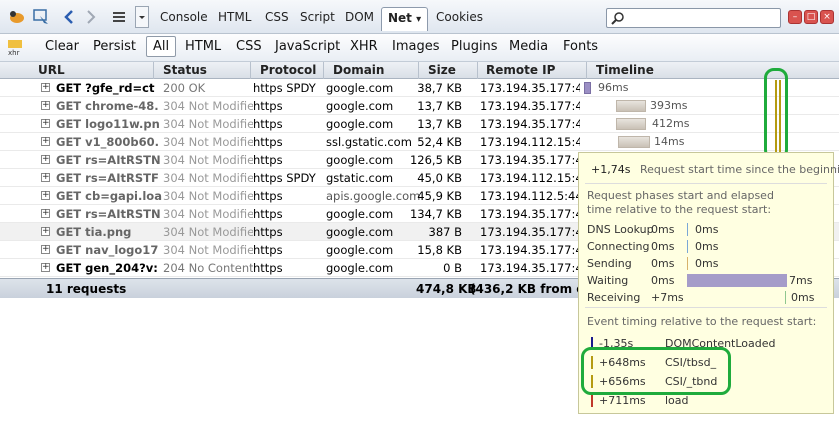  What do you see at coordinates (667, 297) in the screenshot?
I see `phase-start: +7ms` at bounding box center [667, 297].